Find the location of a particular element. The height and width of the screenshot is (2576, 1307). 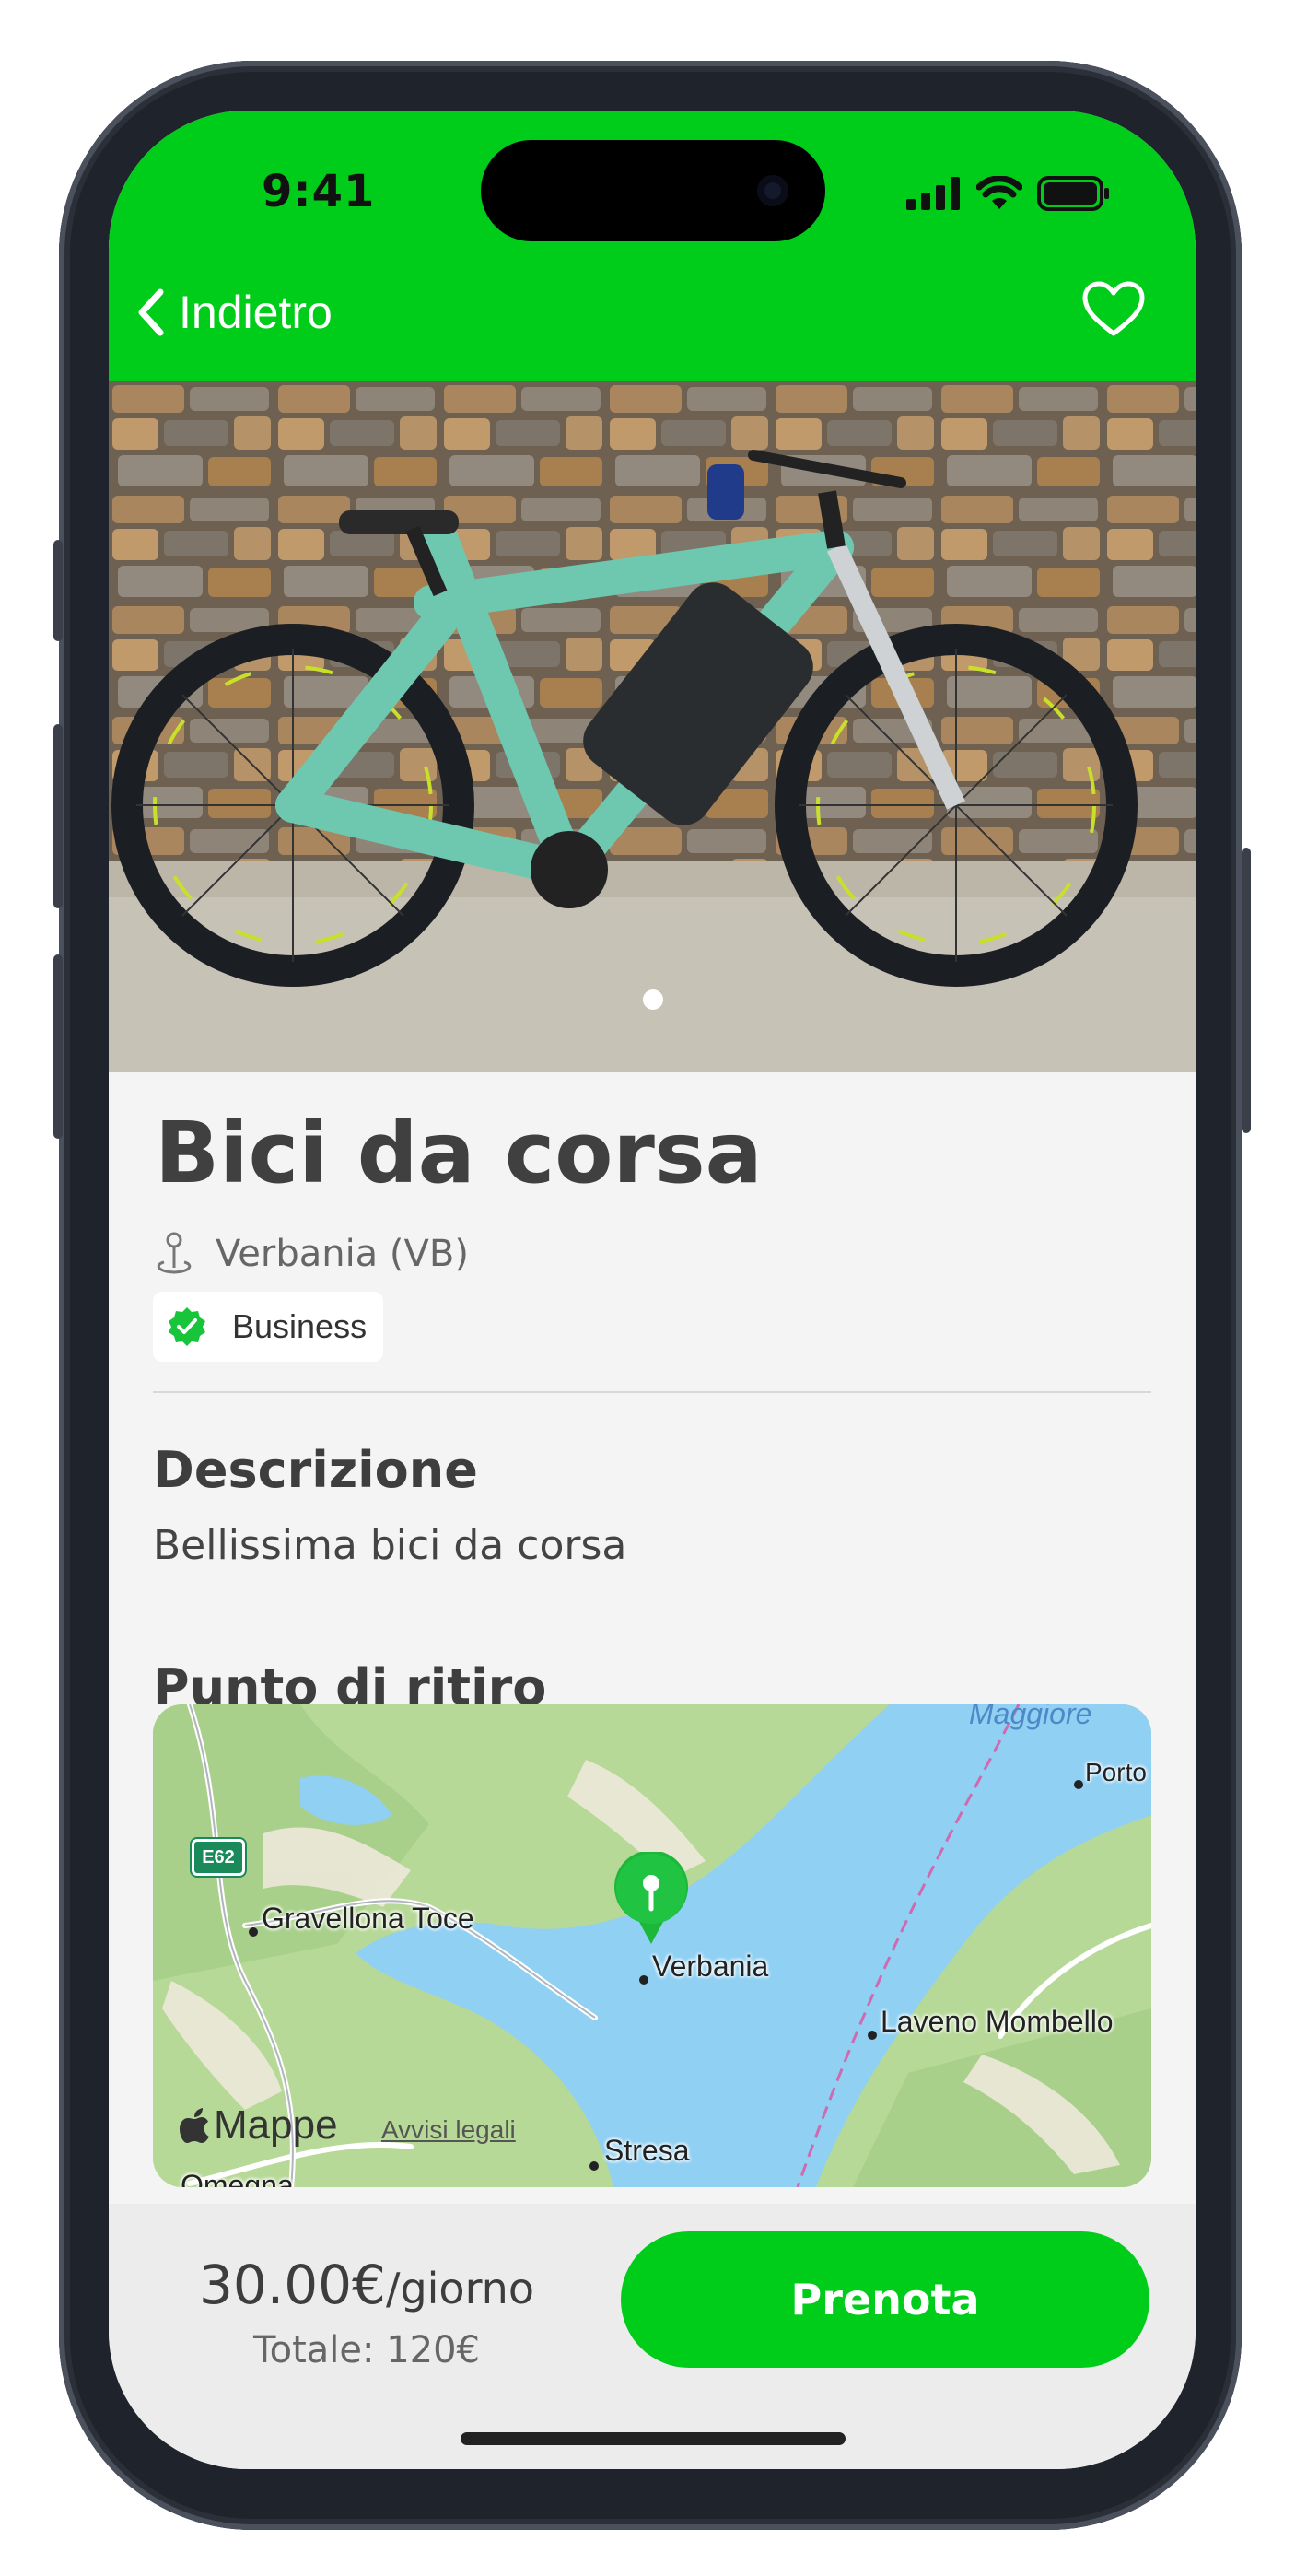

map-label-gravellona: Gravellona Toce is located at coordinates (368, 1919).